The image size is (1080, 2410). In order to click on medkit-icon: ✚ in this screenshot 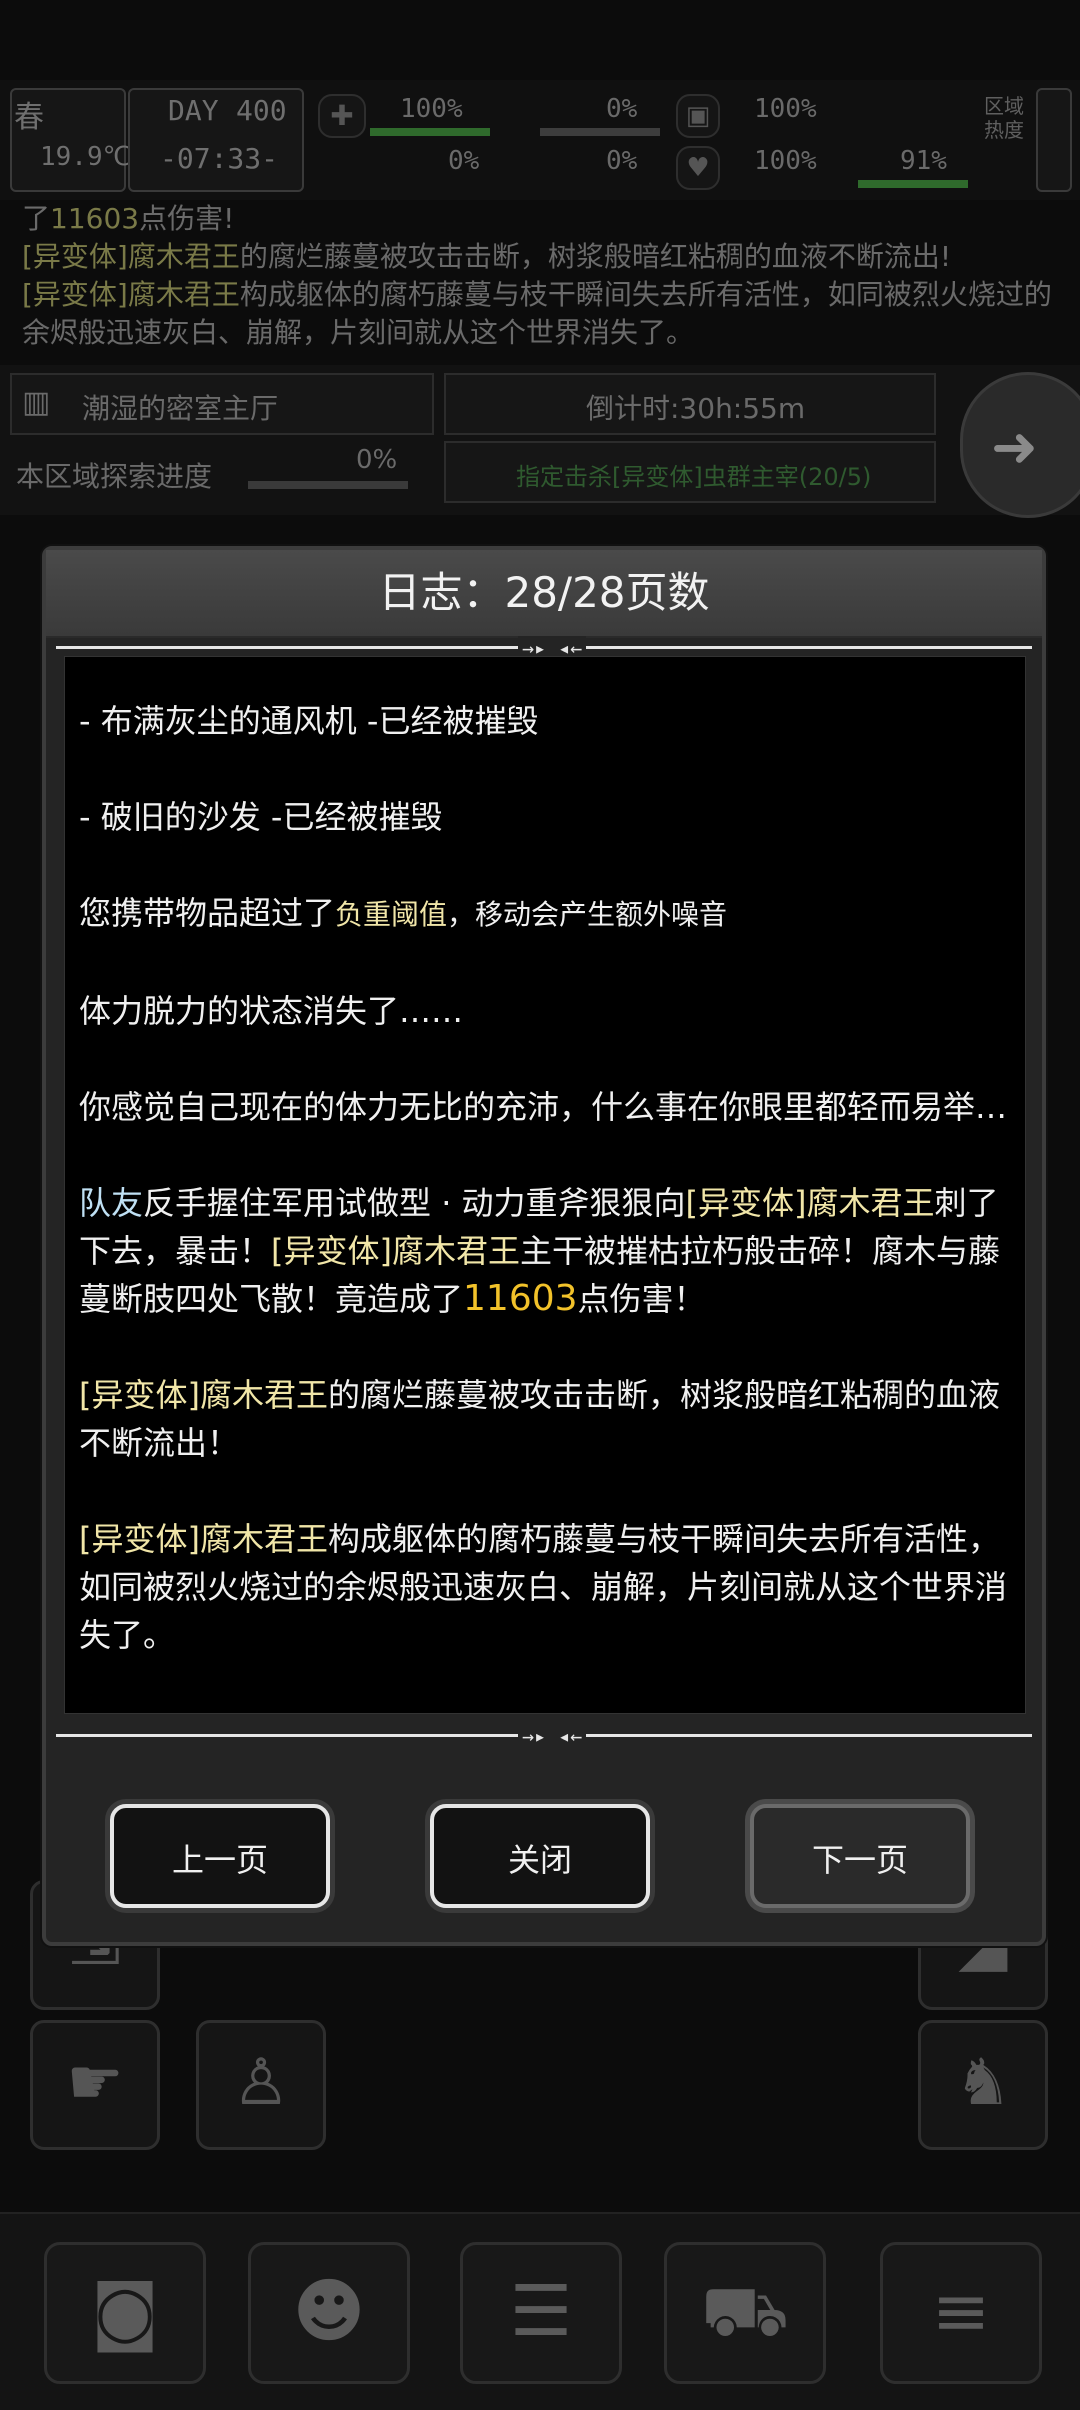, I will do `click(342, 116)`.